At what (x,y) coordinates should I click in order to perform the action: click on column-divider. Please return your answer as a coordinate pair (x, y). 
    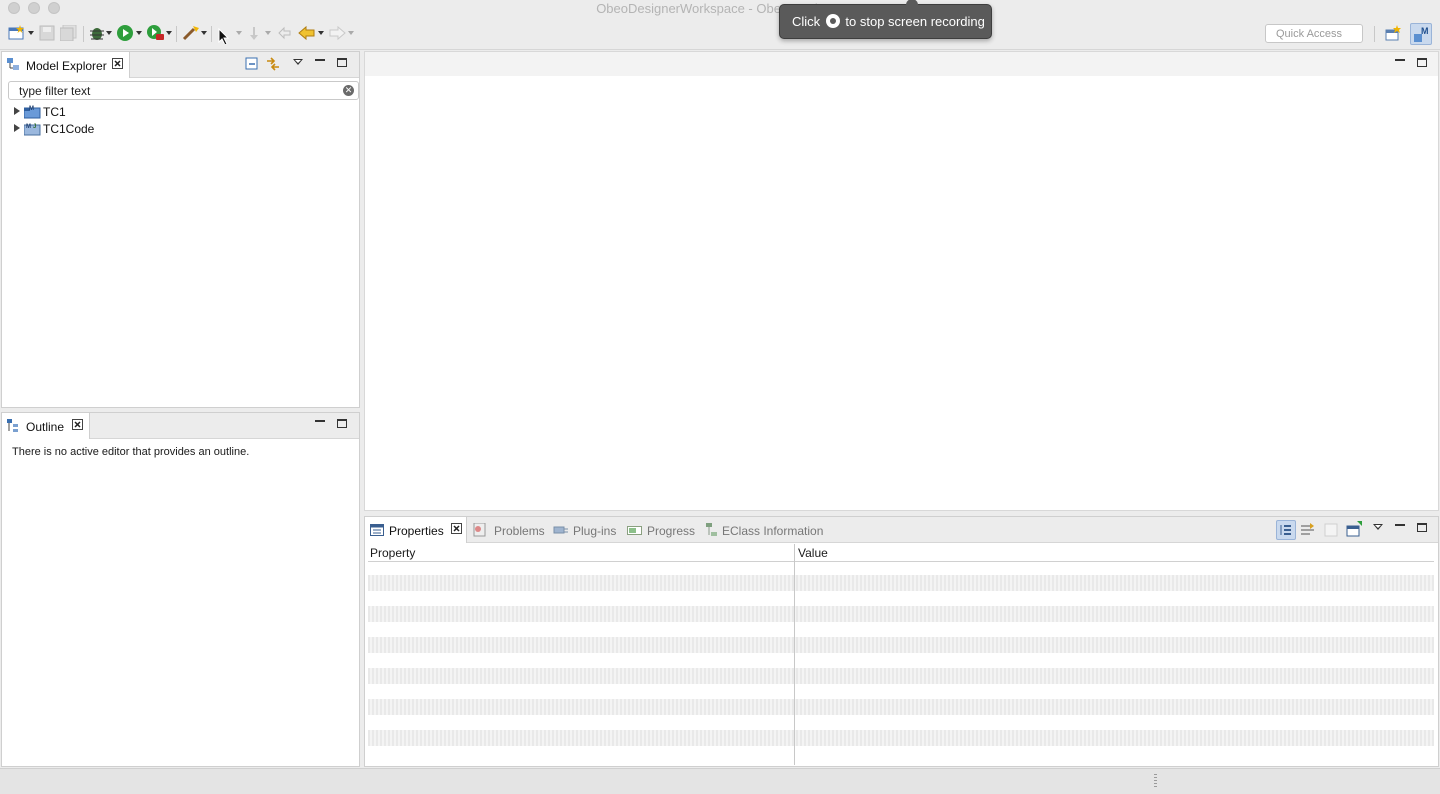
    Looking at the image, I should click on (794, 654).